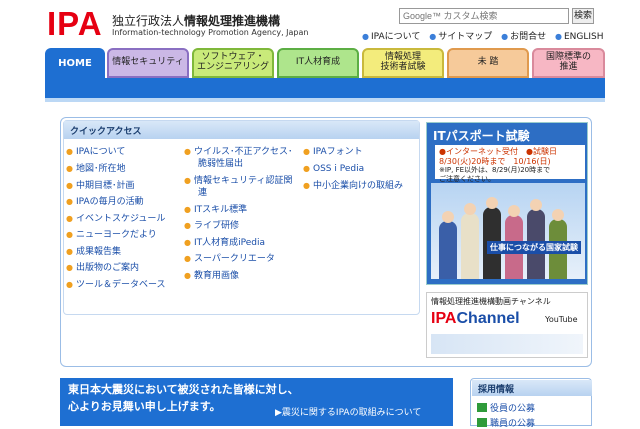  I want to click on tab-it-human-resources: IT人材育成, so click(318, 63).